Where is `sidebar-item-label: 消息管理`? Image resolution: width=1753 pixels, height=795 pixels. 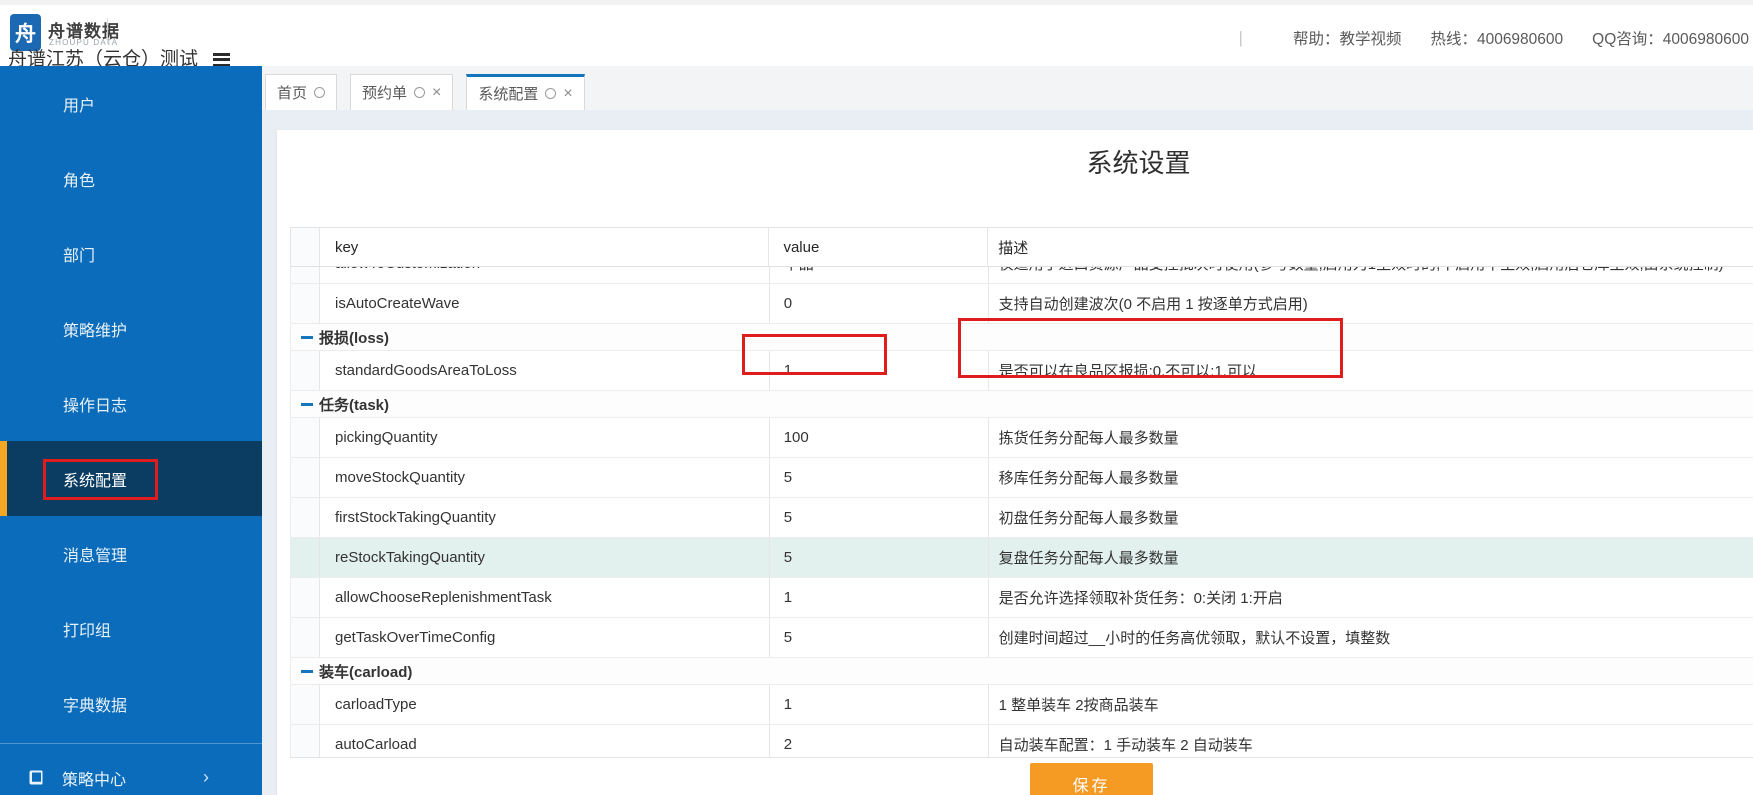
sidebar-item-label: 消息管理 is located at coordinates (95, 556).